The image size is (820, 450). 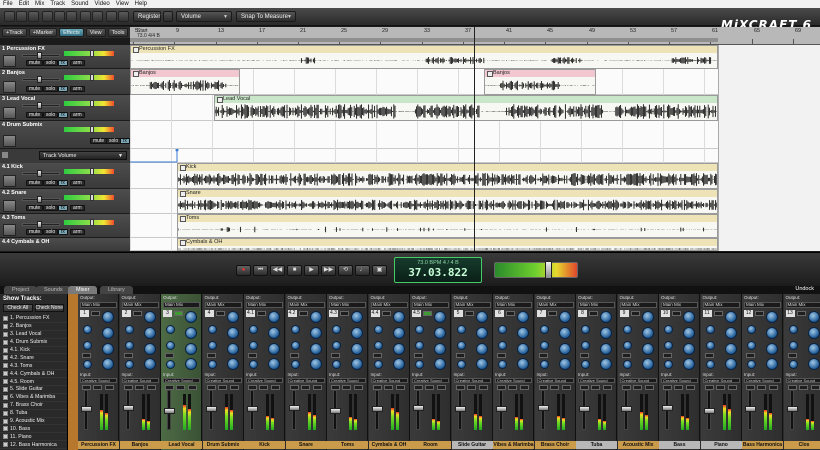 I want to click on cut-icon, so click(x=47, y=16).